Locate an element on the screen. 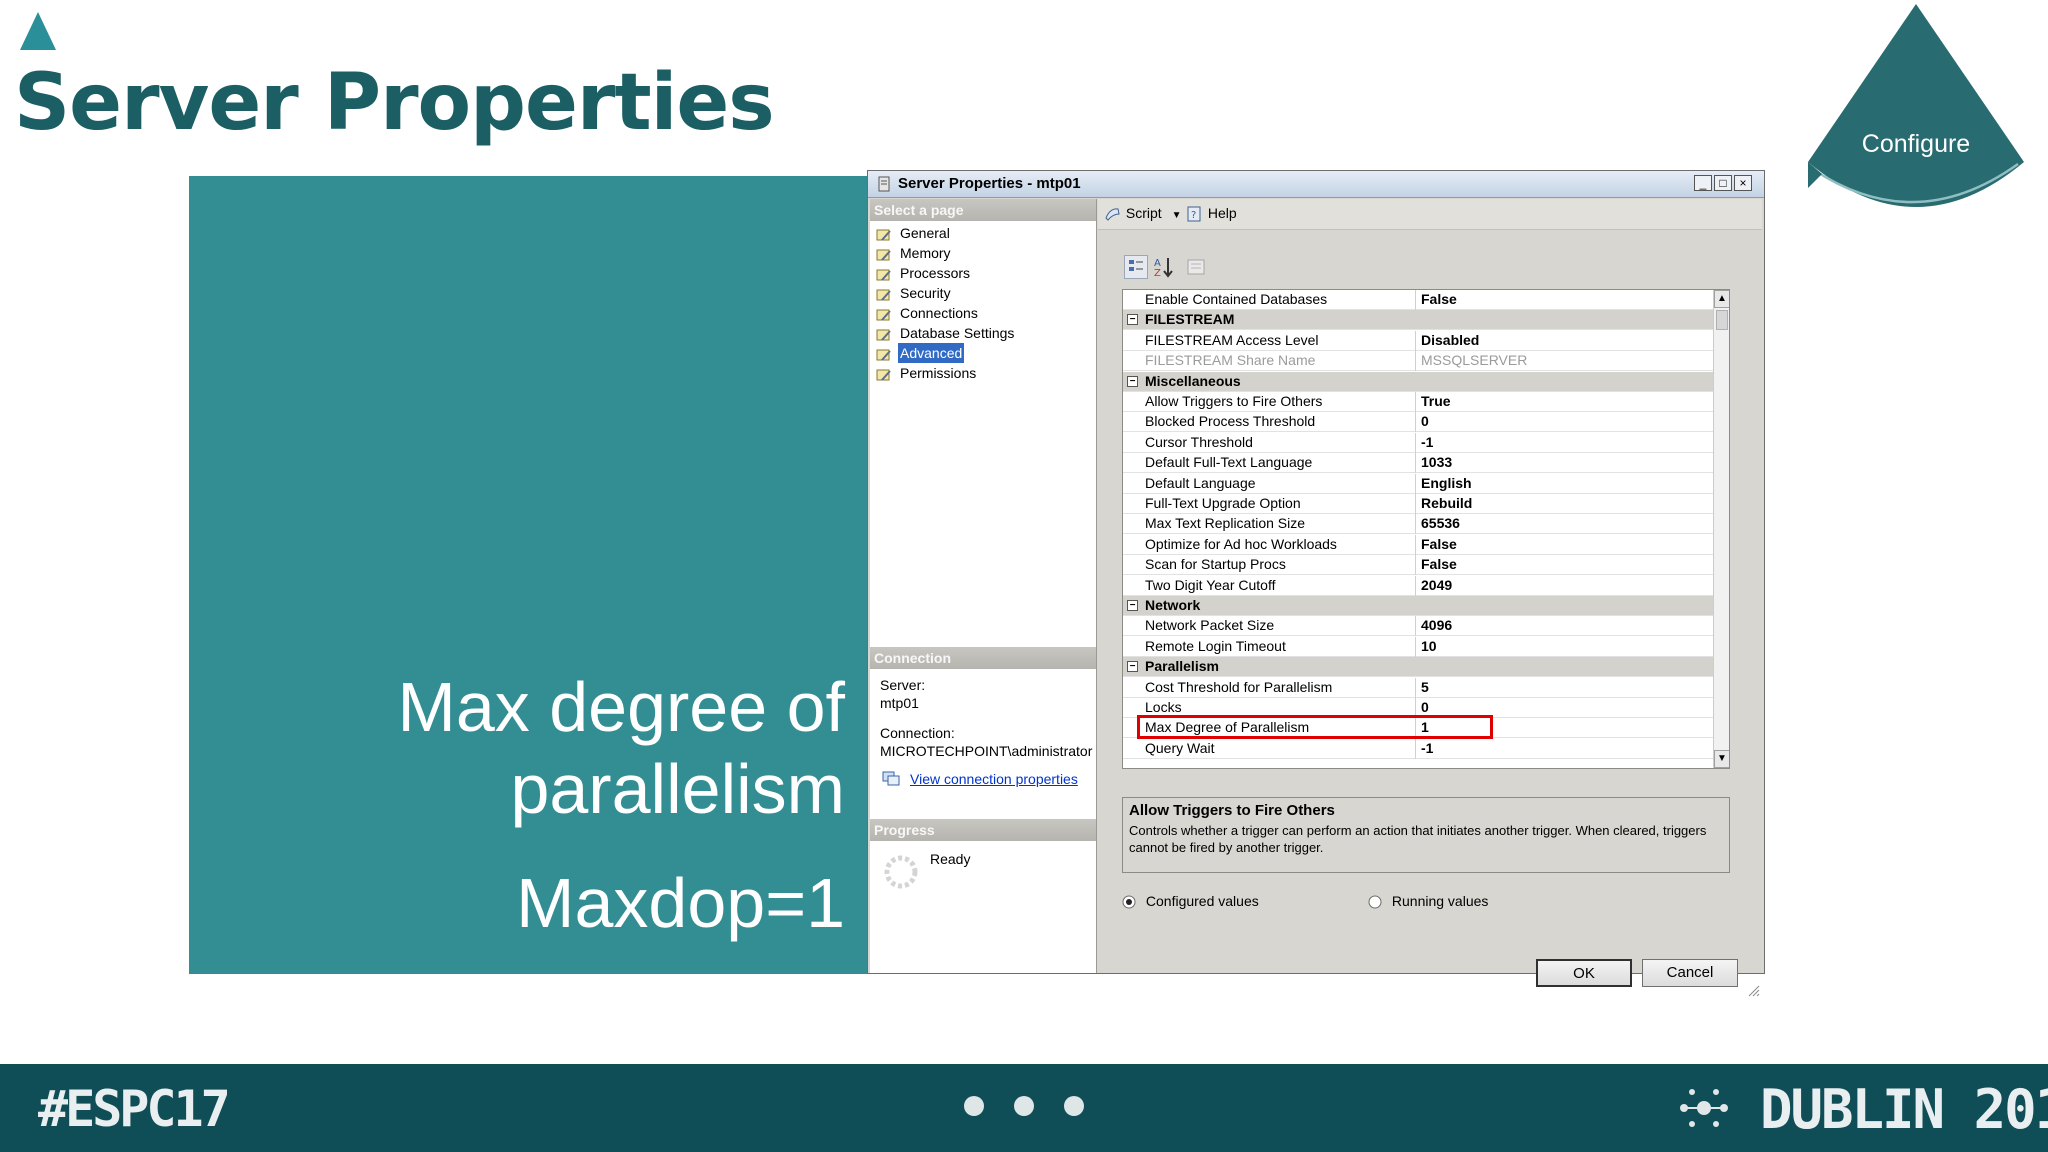 This screenshot has height=1152, width=2048. panel-heading-line1: Max degree of is located at coordinates (621, 707).